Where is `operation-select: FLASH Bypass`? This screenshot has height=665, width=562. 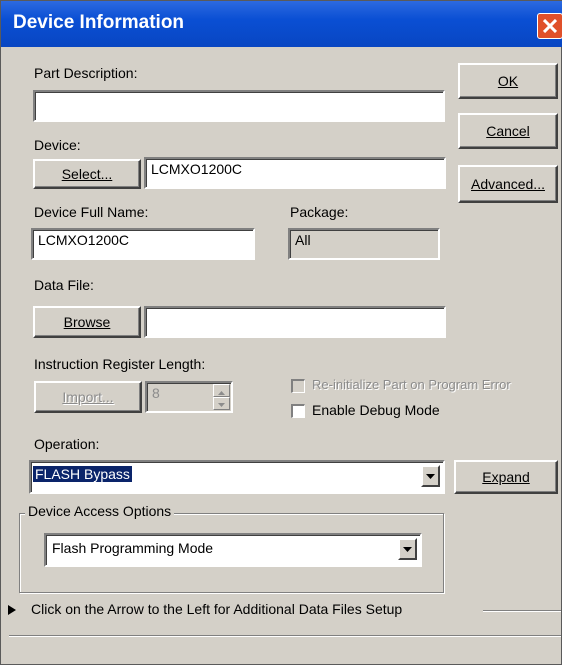 operation-select: FLASH Bypass is located at coordinates (237, 477).